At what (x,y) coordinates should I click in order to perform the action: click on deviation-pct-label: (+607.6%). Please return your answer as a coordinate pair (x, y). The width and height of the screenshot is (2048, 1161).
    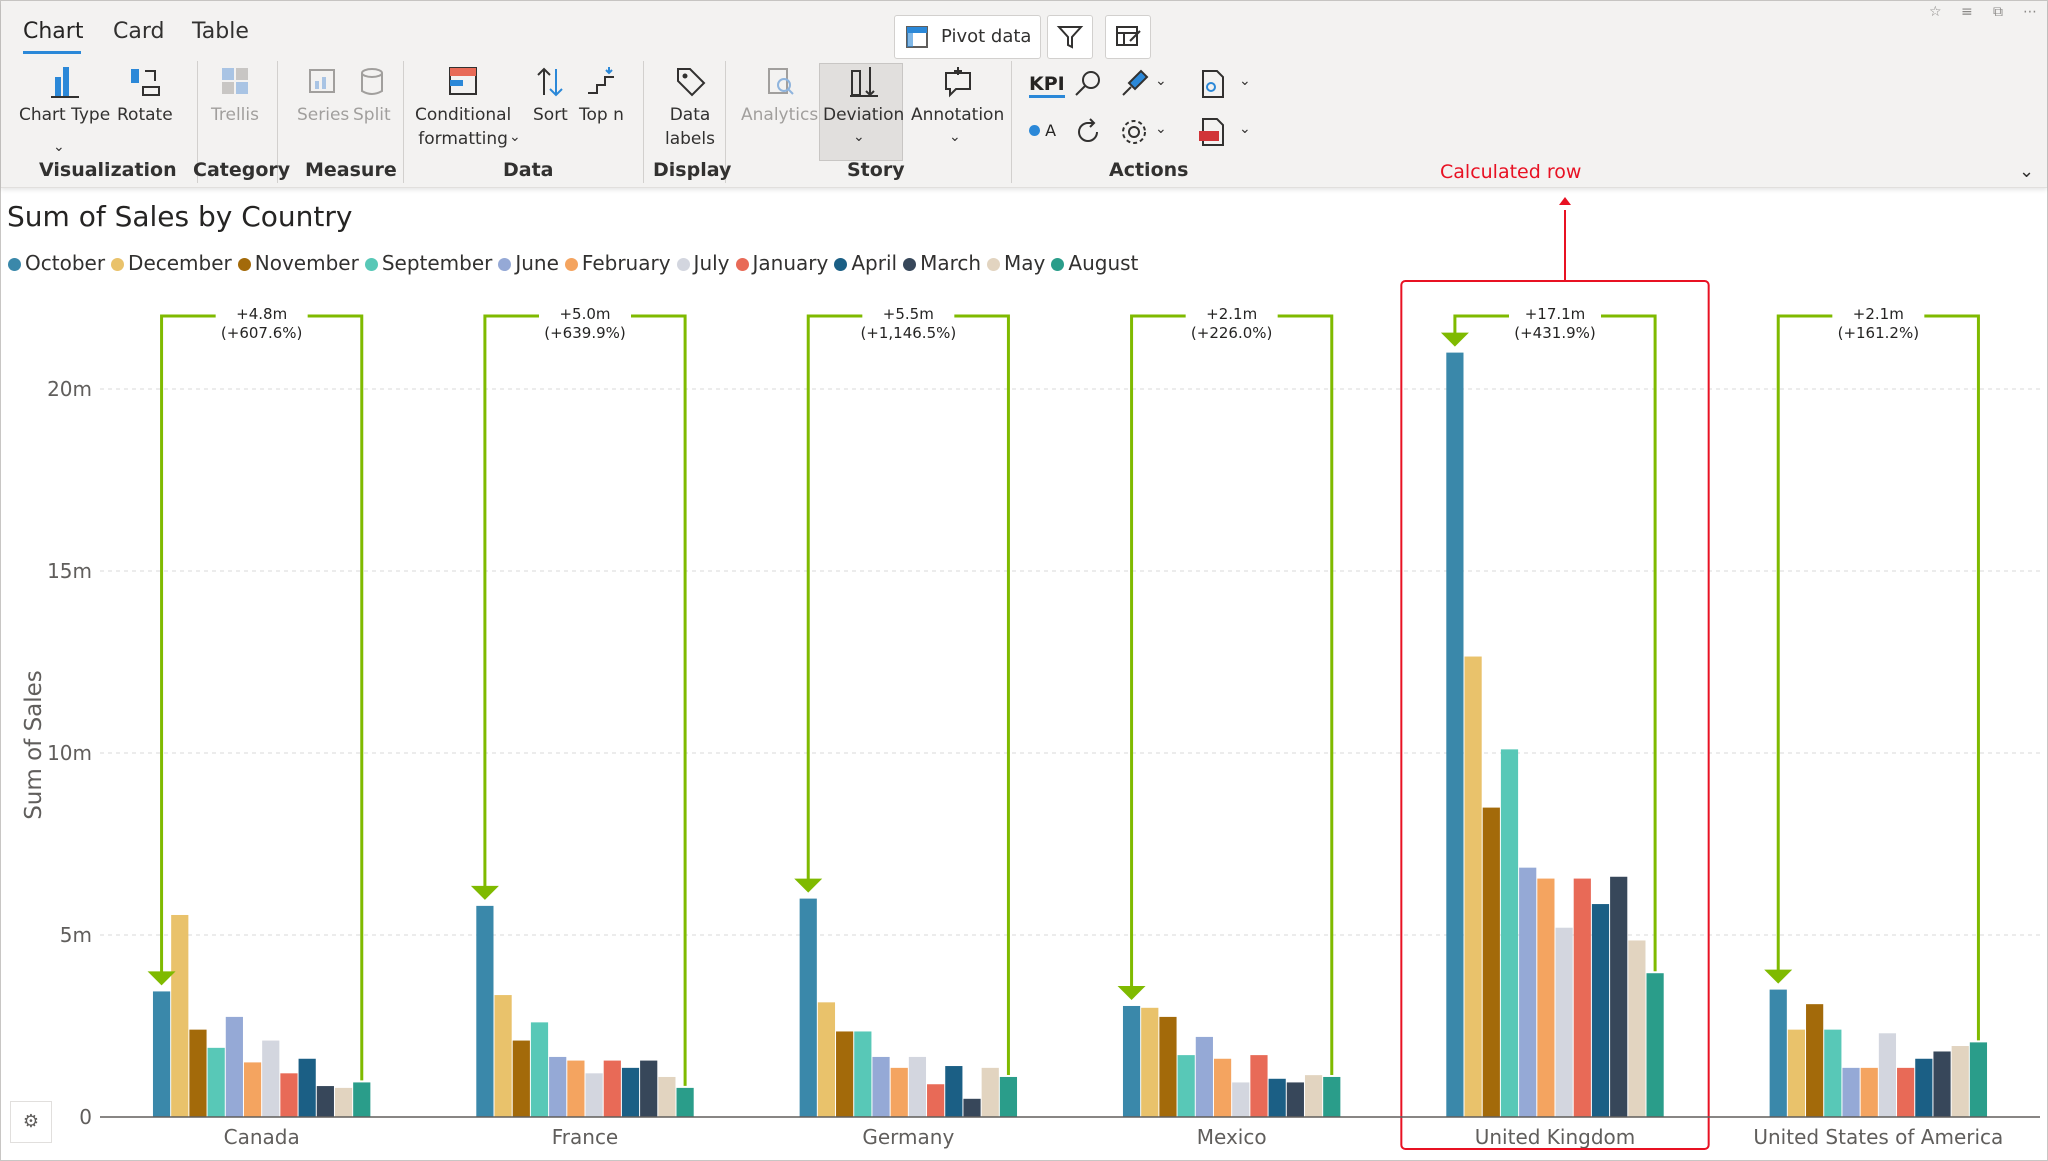
    Looking at the image, I should click on (261, 333).